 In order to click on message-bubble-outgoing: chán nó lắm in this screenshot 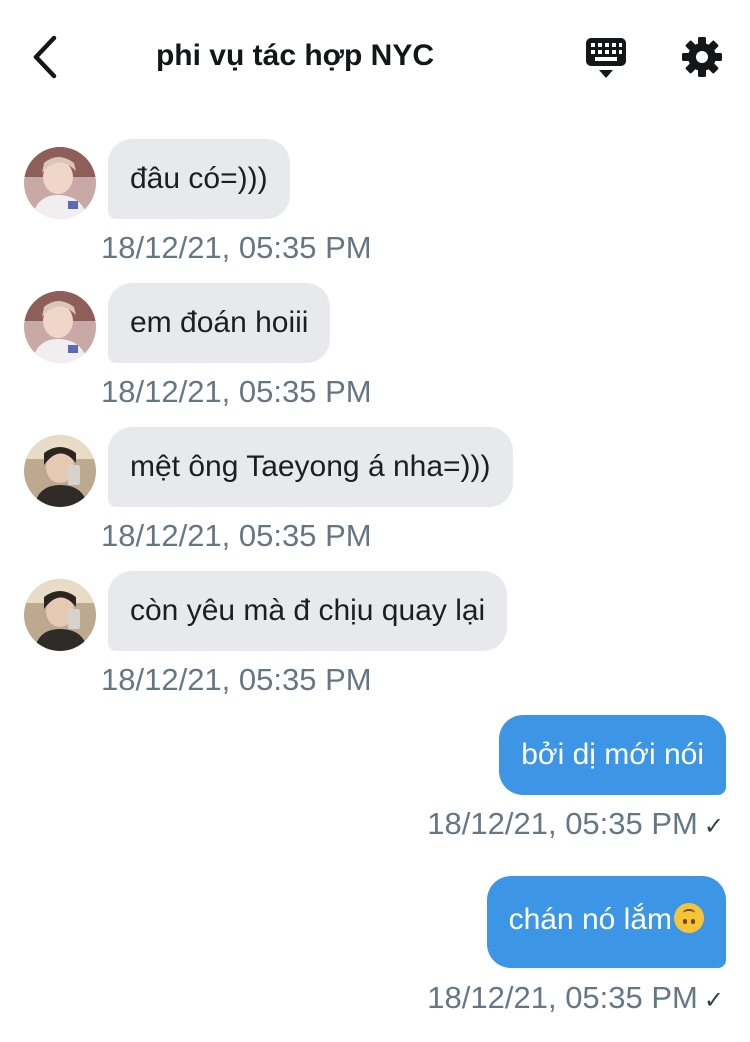, I will do `click(606, 922)`.